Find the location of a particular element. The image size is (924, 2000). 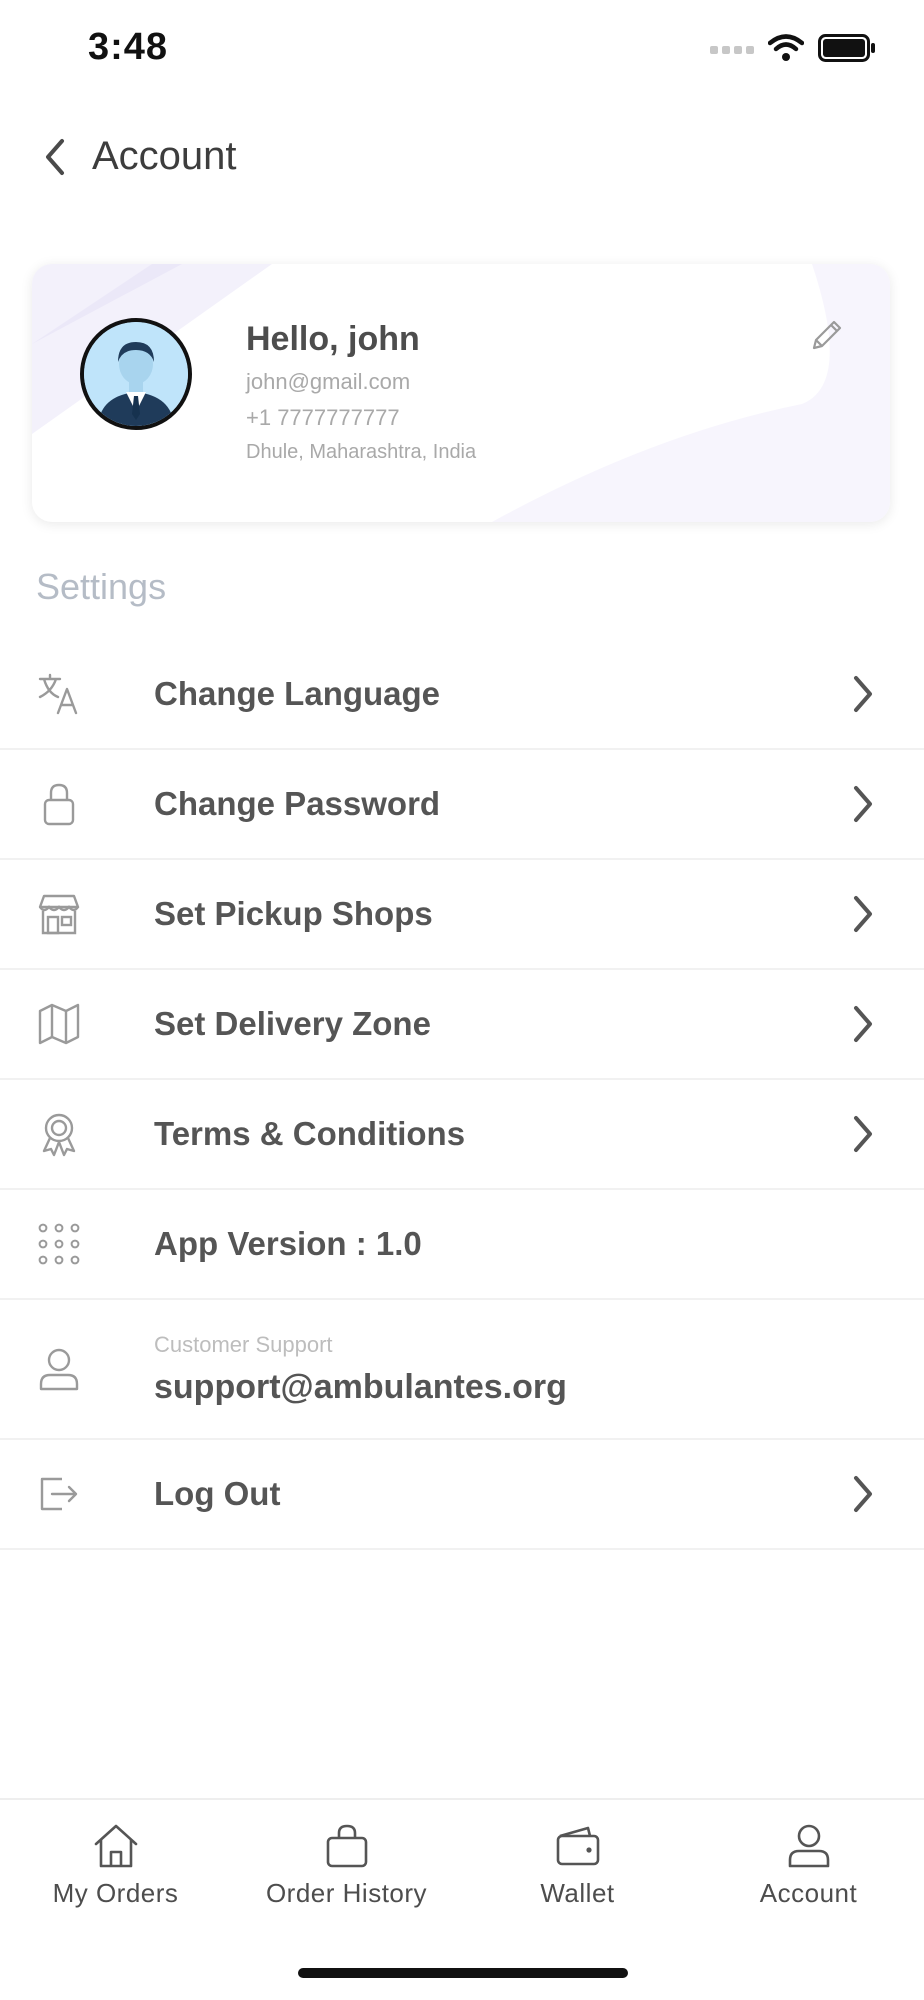

wallet-icon is located at coordinates (577, 1846).